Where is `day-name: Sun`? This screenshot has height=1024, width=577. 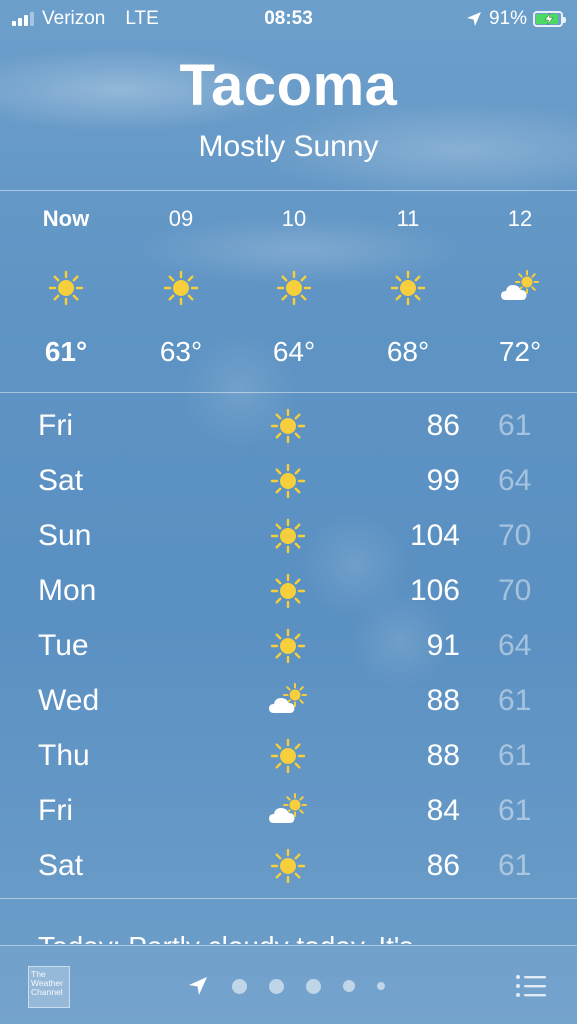 day-name: Sun is located at coordinates (65, 535).